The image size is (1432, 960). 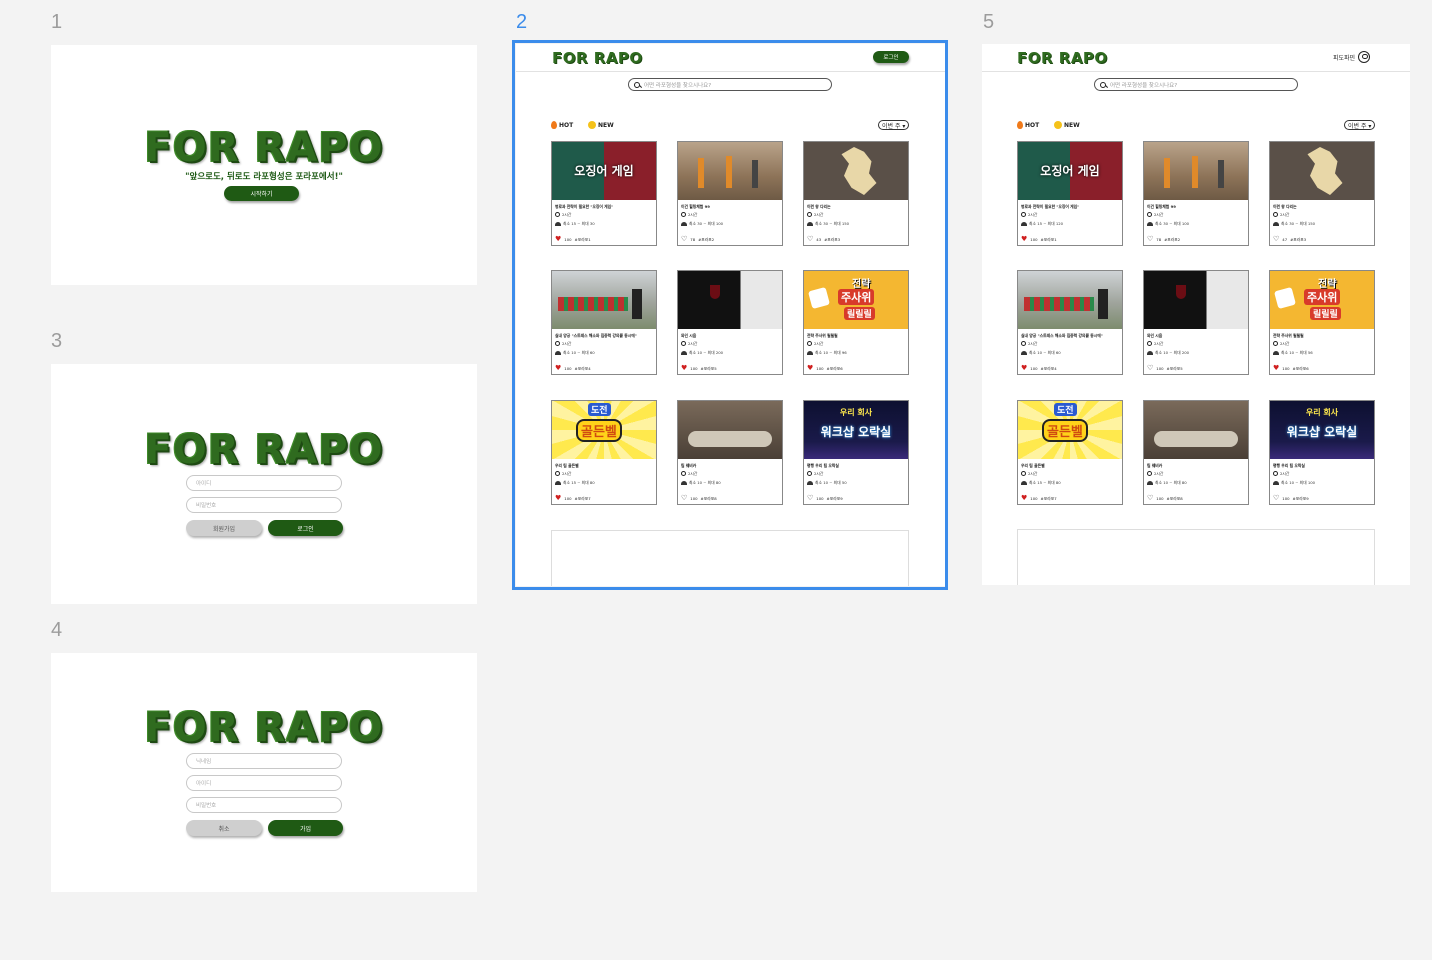 I want to click on profile-menu: 피도파민, so click(x=1352, y=57).